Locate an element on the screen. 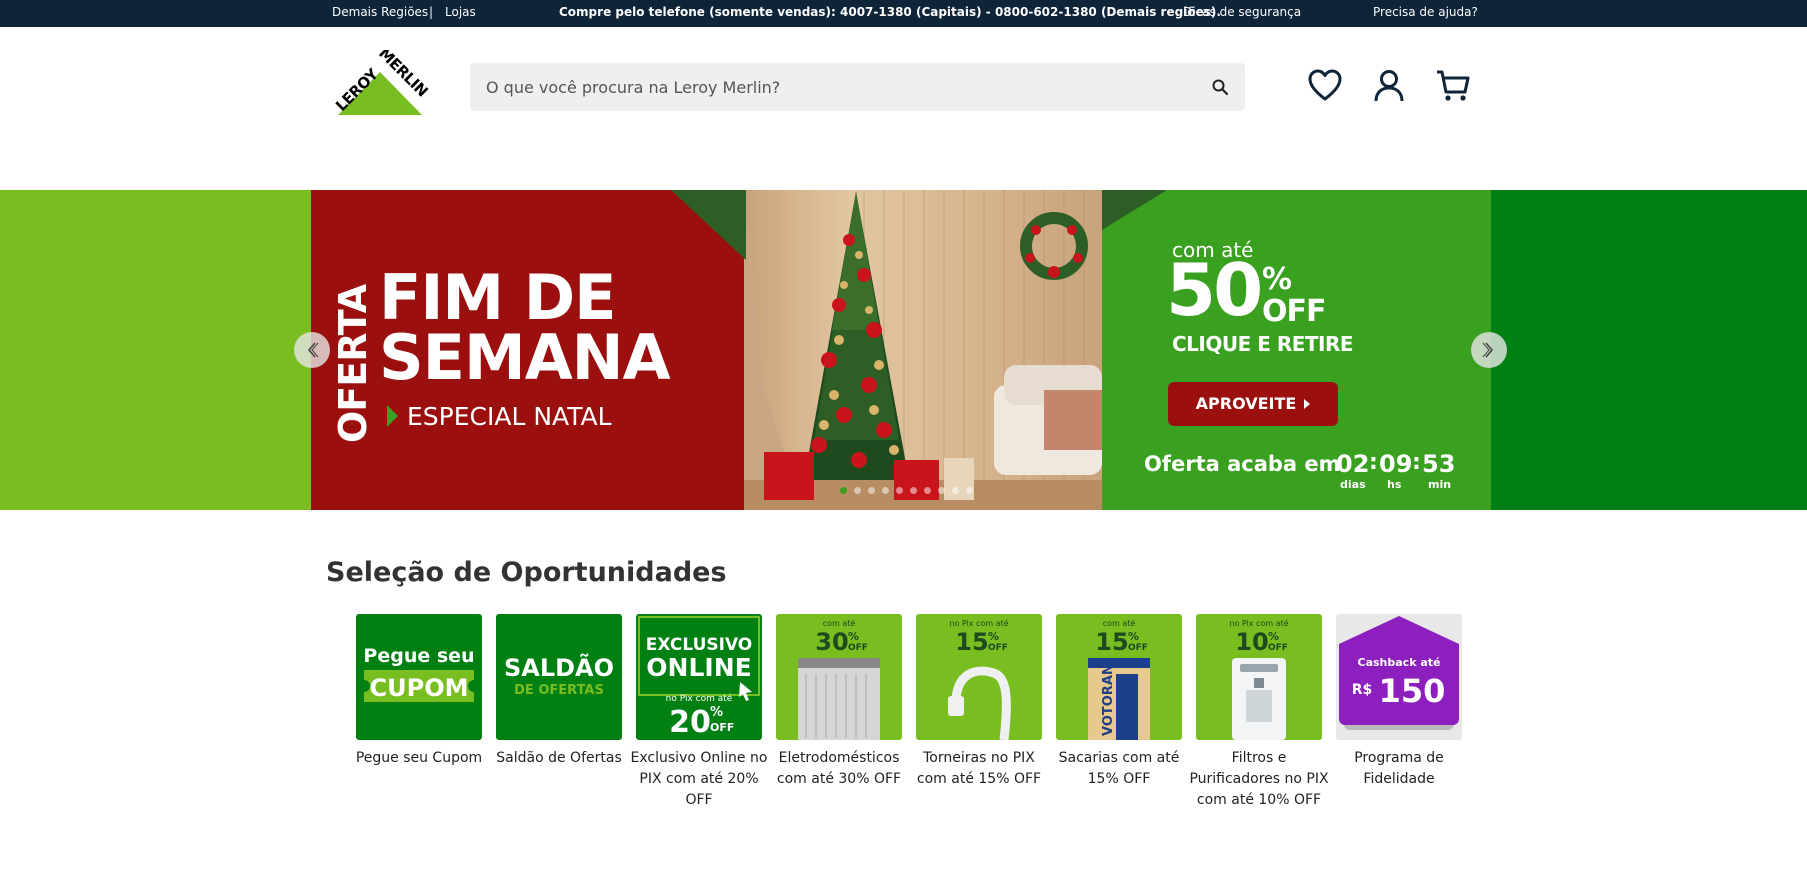 This screenshot has width=1807, height=883. card-thumb: EXCLUSIVO ONLINE no Pix com até 20 % OFF is located at coordinates (699, 677).